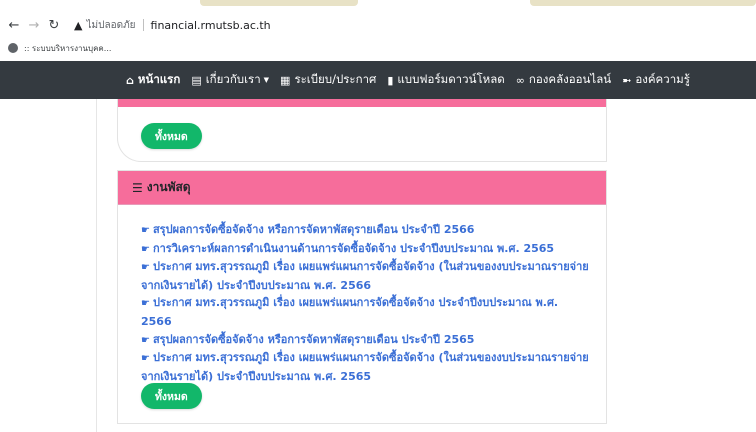 This screenshot has height=432, width=756. I want to click on nav-label: องค์ความรู้, so click(662, 79).